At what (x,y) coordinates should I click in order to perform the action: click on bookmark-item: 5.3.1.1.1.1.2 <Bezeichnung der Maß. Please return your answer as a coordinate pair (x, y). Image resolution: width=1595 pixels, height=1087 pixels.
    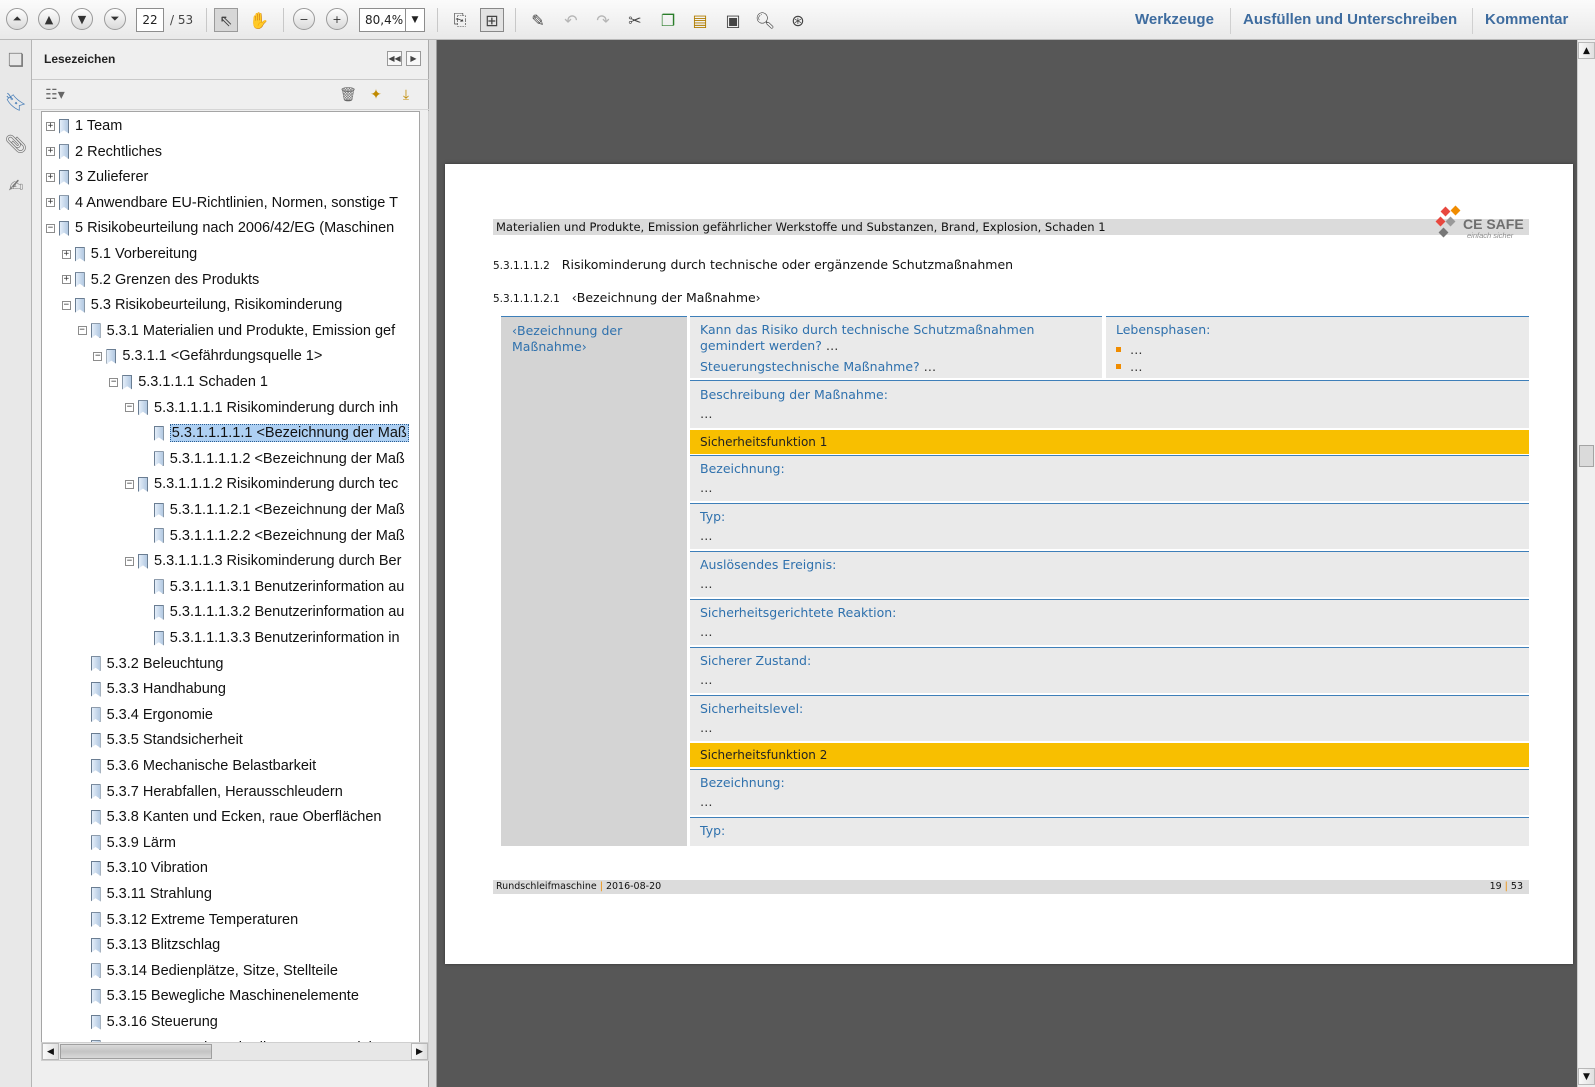
    Looking at the image, I should click on (273, 459).